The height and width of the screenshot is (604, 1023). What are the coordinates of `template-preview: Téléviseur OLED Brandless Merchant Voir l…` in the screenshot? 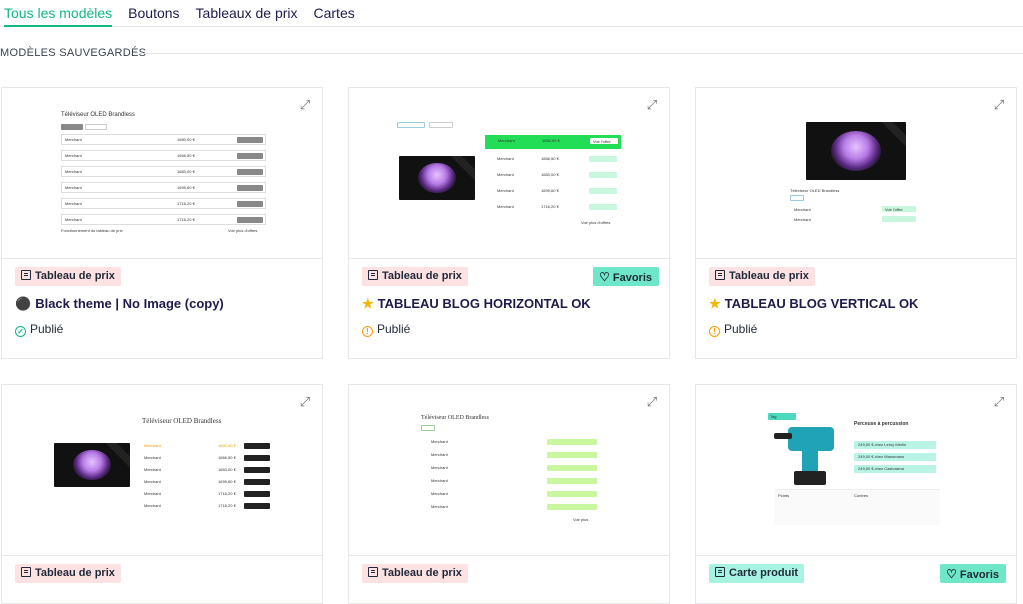 It's located at (856, 173).